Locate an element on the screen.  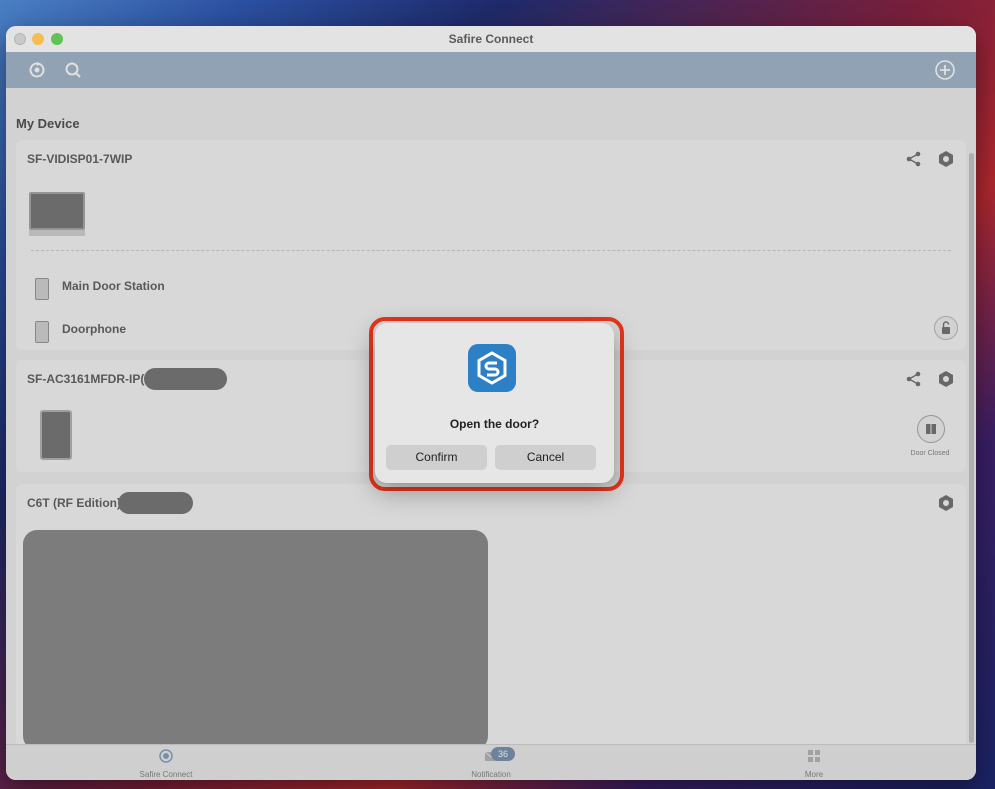
window-title: Safire Connect is located at coordinates (491, 39).